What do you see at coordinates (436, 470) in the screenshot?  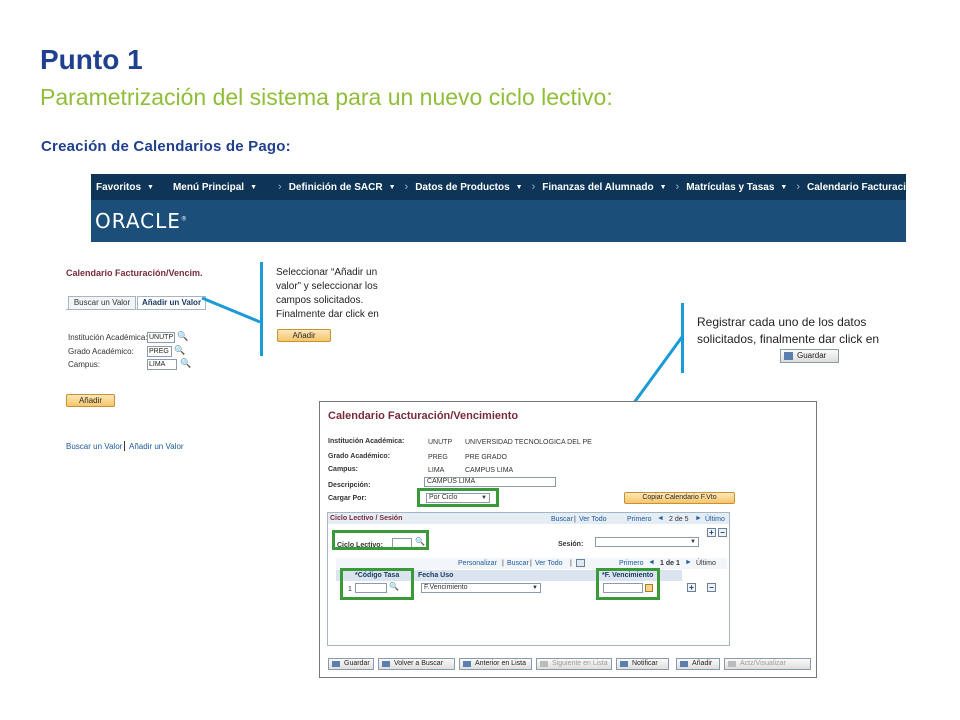 I see `campus-code: LIMA` at bounding box center [436, 470].